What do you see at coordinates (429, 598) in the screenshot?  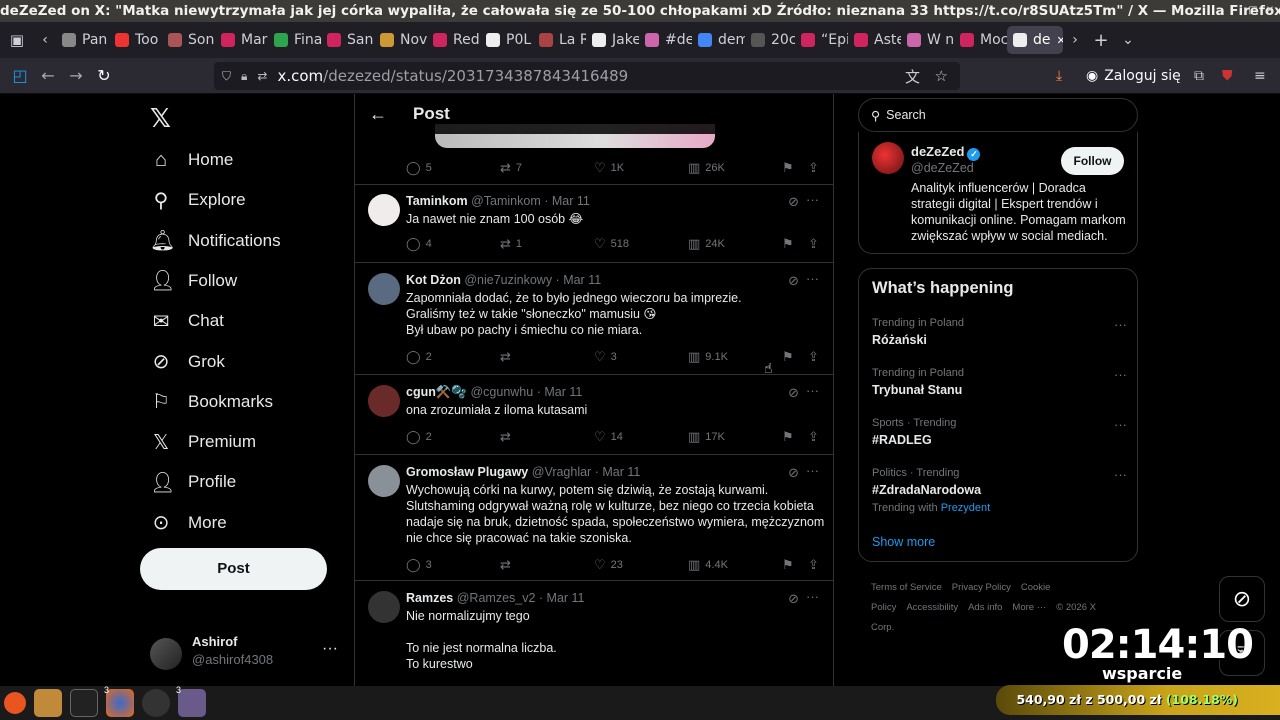 I see `tweet-author: Ramzes` at bounding box center [429, 598].